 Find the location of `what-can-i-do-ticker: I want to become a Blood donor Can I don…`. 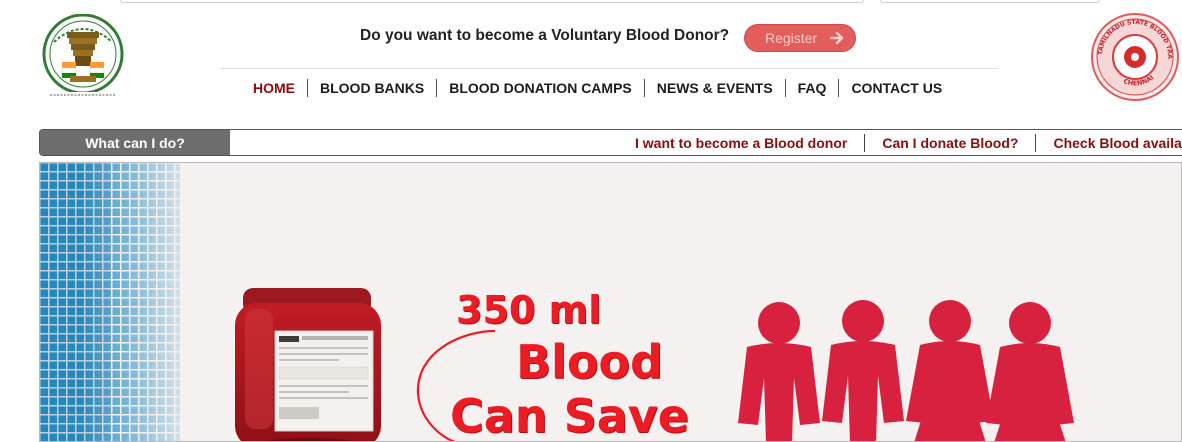

what-can-i-do-ticker: I want to become a Blood donor Can I don… is located at coordinates (900, 142).